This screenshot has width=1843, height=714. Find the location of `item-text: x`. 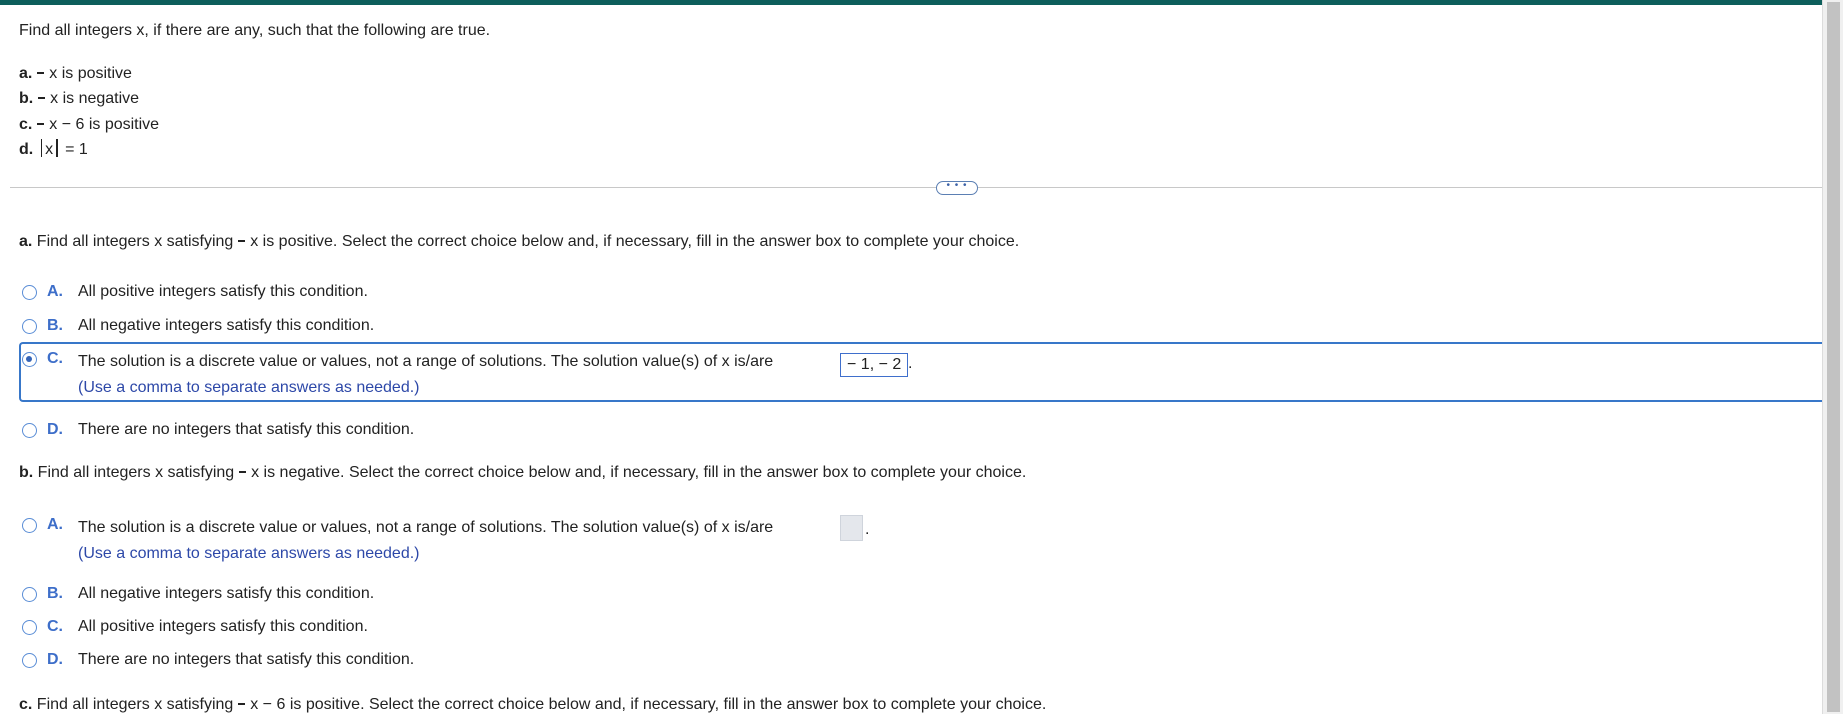

item-text: x is located at coordinates (49, 149).